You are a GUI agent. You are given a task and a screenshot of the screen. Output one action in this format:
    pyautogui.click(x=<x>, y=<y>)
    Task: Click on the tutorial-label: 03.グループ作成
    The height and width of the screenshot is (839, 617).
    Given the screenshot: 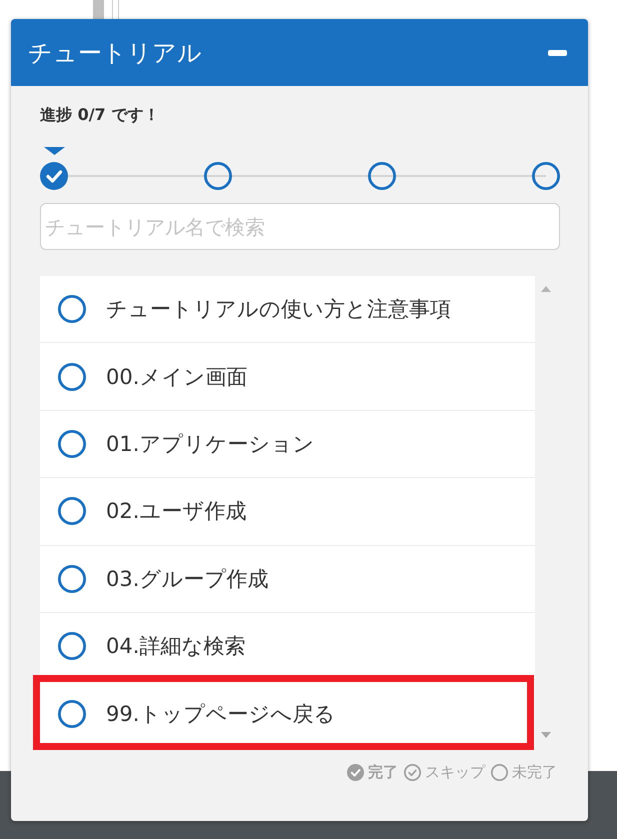 What is the action you would take?
    pyautogui.click(x=187, y=579)
    